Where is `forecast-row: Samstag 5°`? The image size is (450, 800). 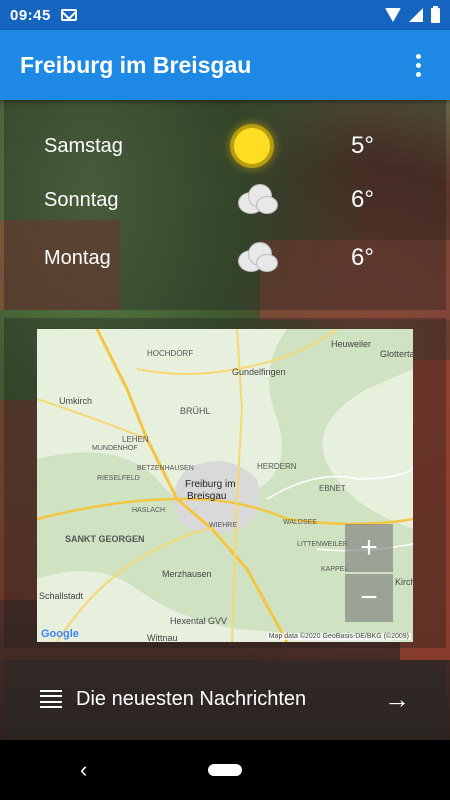 forecast-row: Samstag 5° is located at coordinates (209, 146).